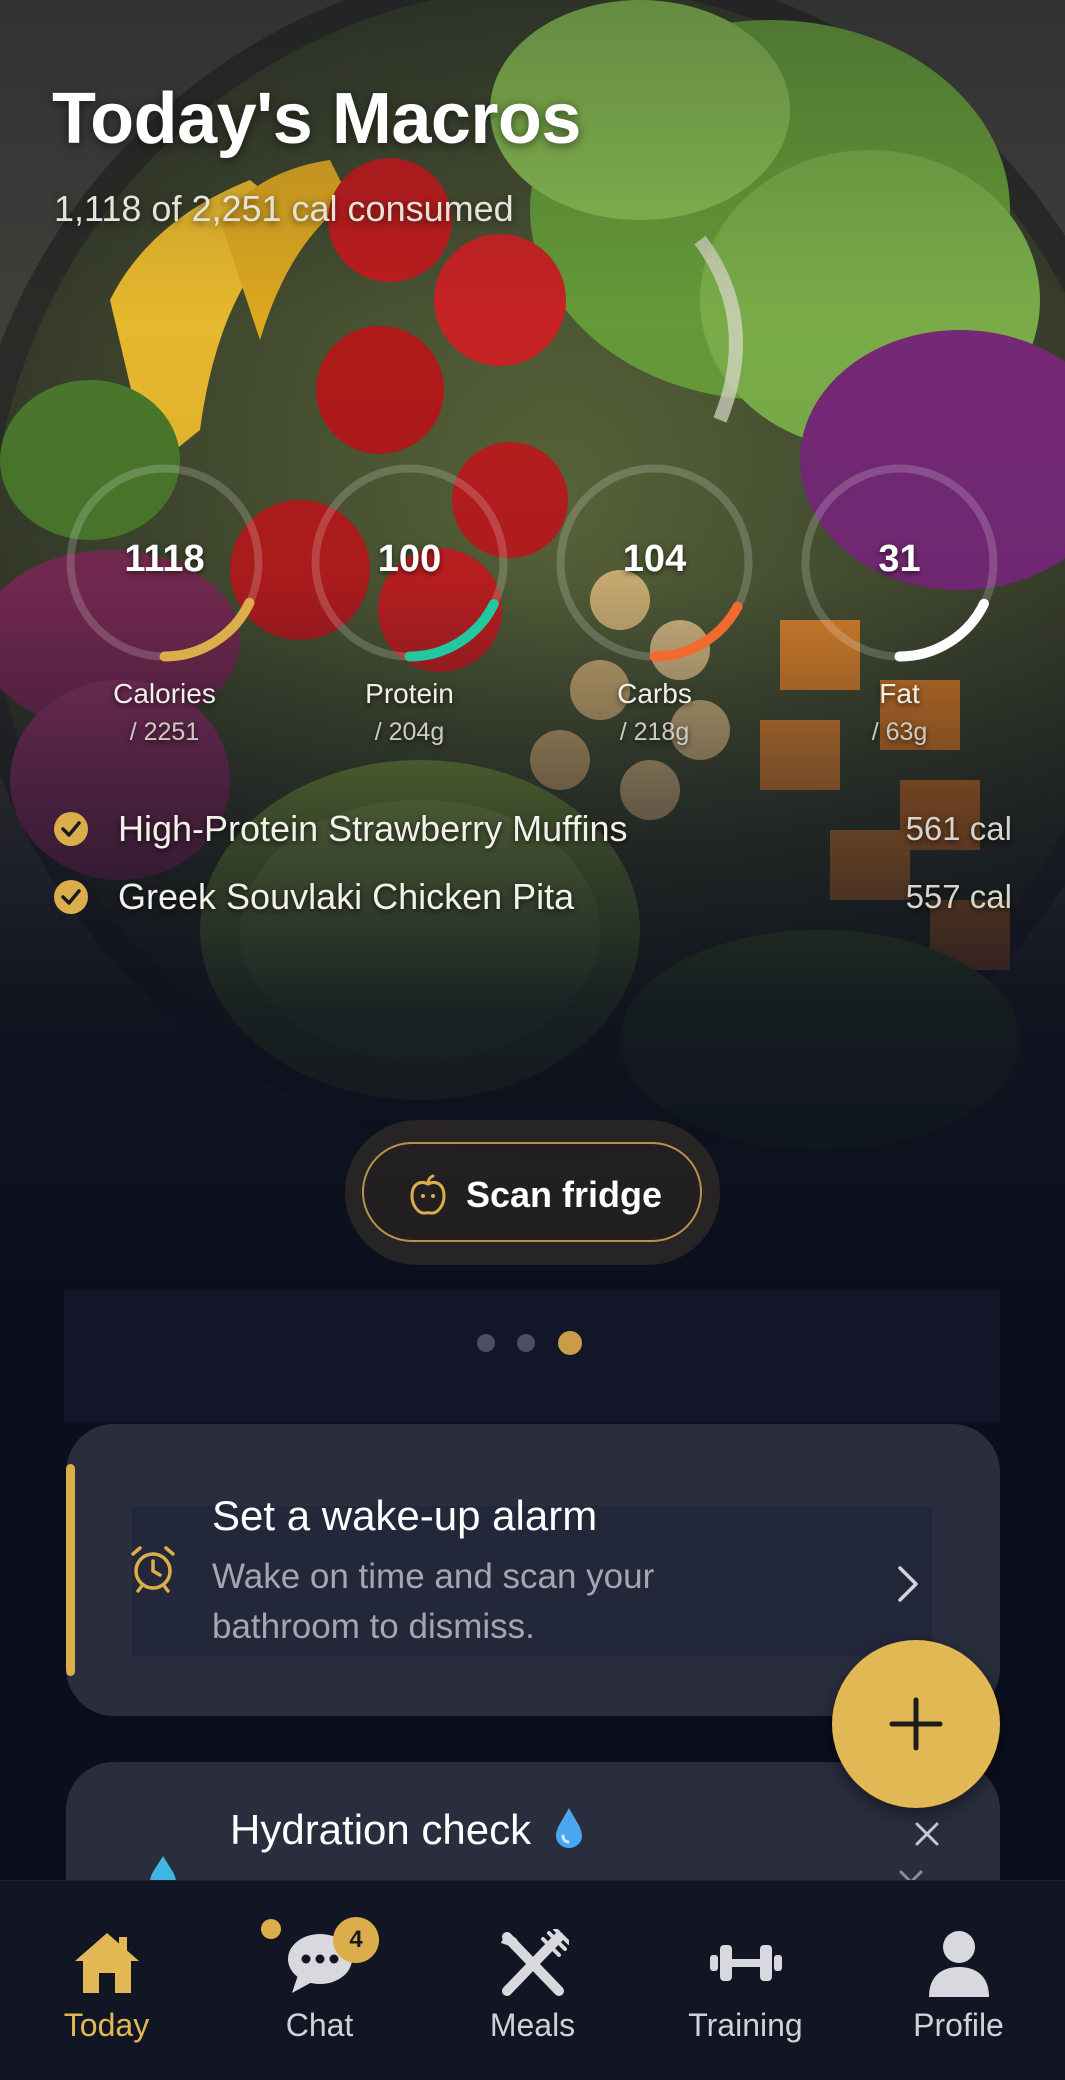 Image resolution: width=1065 pixels, height=2080 pixels. I want to click on page-title: Today's Macros, so click(316, 119).